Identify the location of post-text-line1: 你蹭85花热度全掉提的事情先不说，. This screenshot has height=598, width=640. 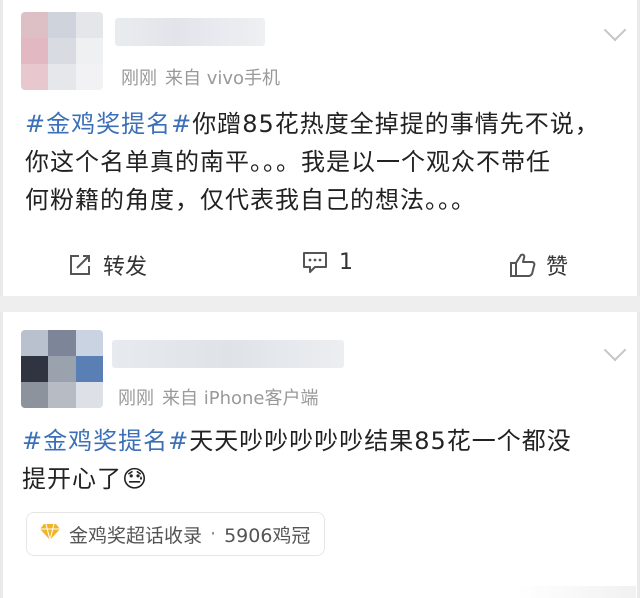
(396, 124).